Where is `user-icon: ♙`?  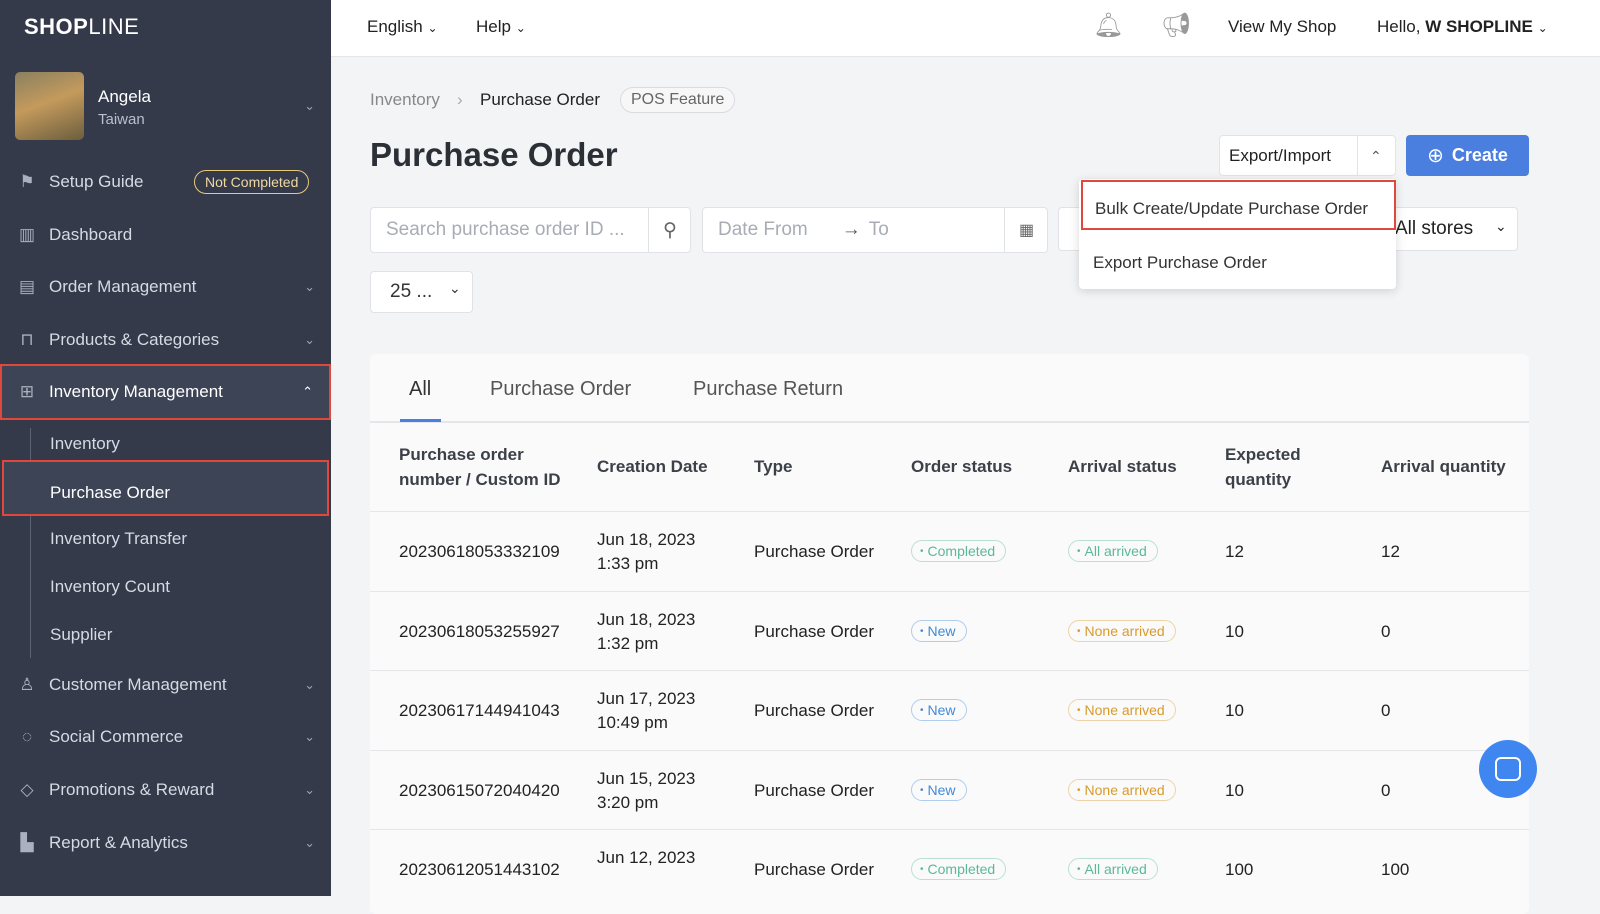
user-icon: ♙ is located at coordinates (27, 684).